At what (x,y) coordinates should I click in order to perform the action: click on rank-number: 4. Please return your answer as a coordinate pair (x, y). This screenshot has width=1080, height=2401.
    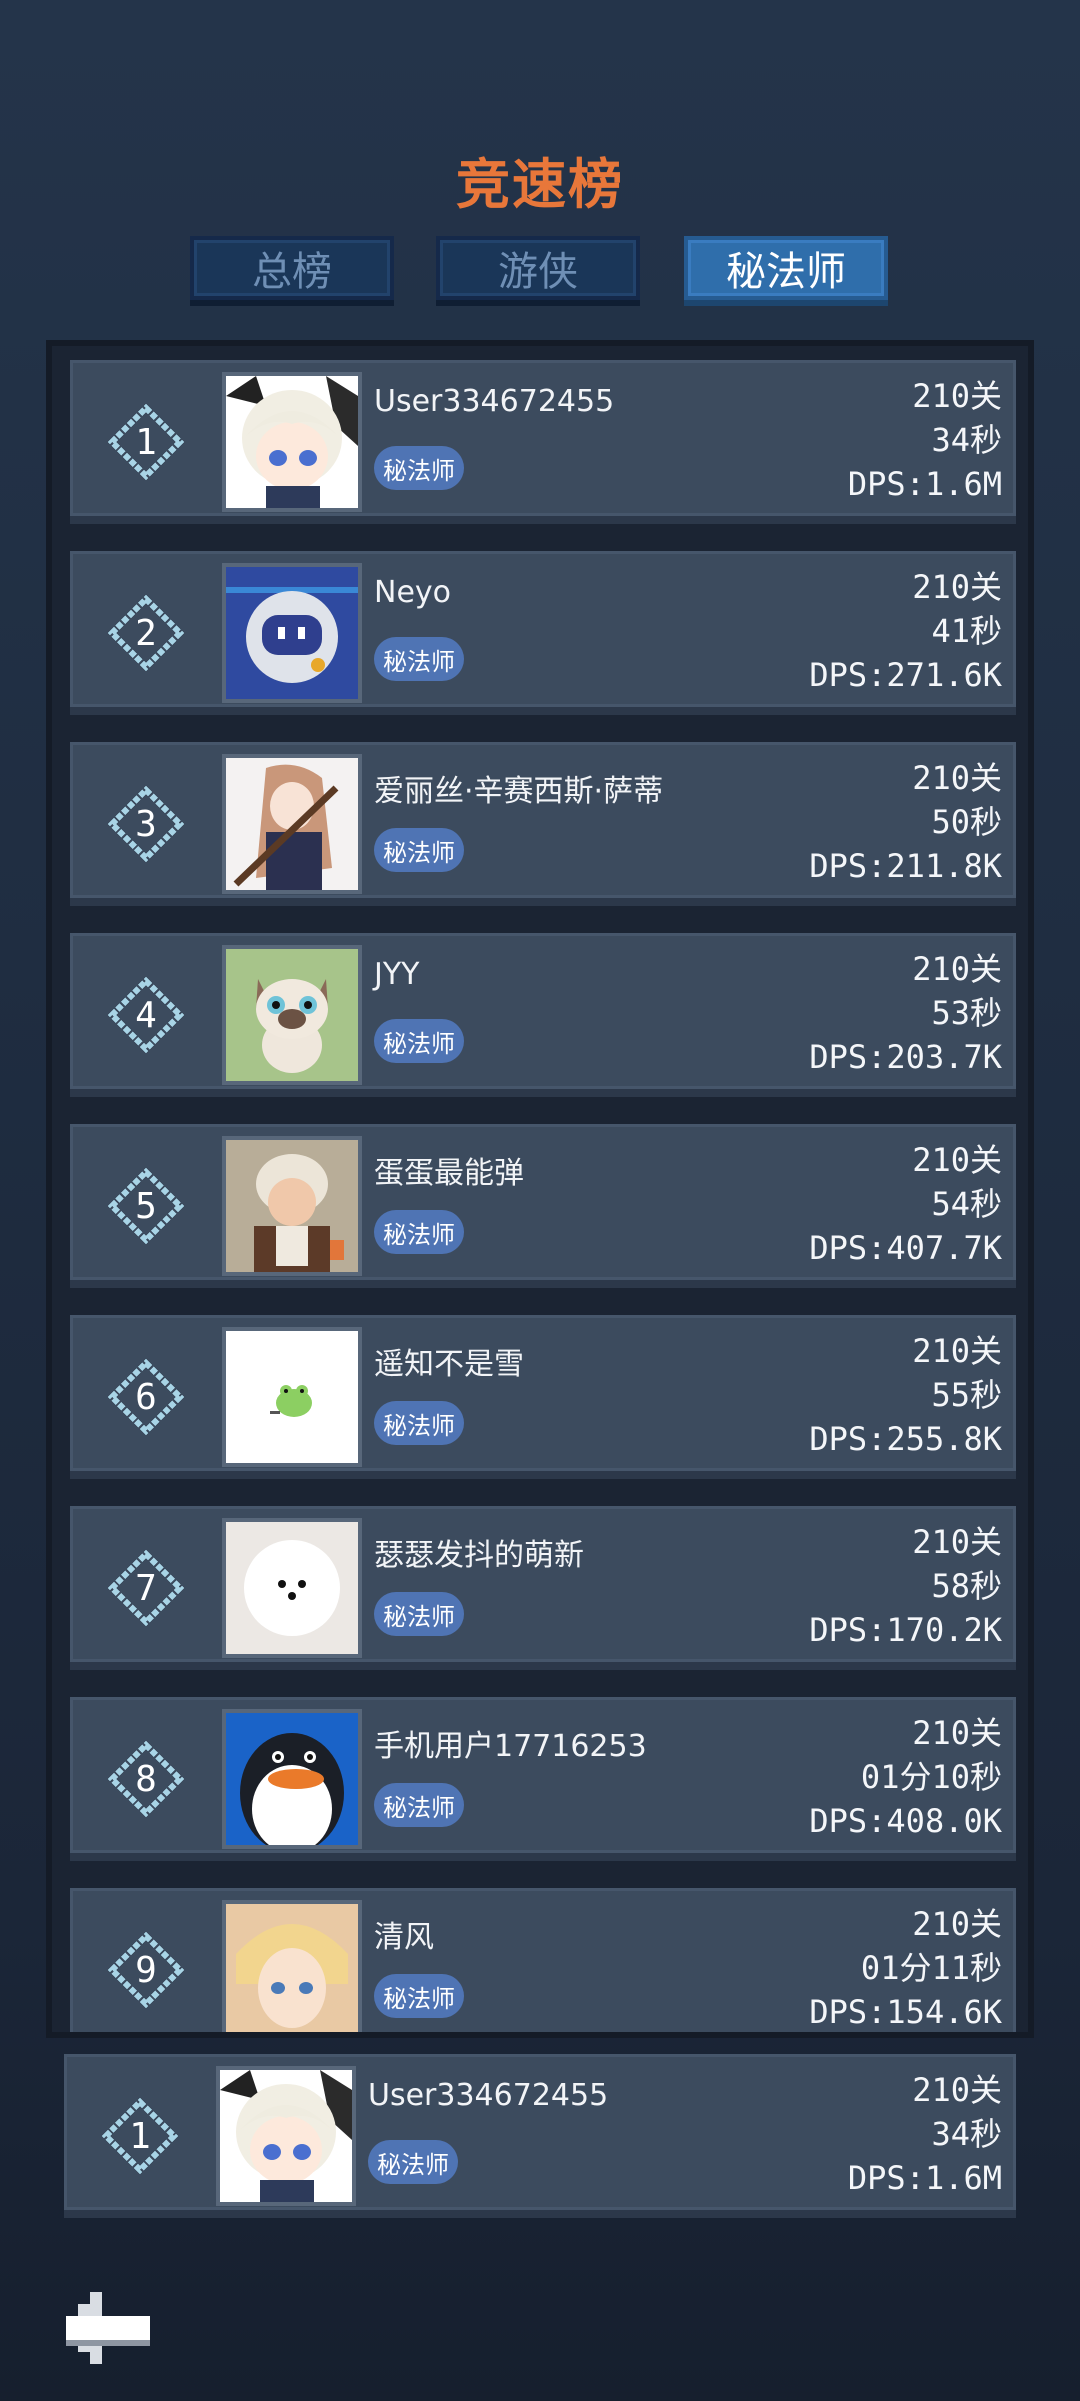
    Looking at the image, I should click on (146, 1015).